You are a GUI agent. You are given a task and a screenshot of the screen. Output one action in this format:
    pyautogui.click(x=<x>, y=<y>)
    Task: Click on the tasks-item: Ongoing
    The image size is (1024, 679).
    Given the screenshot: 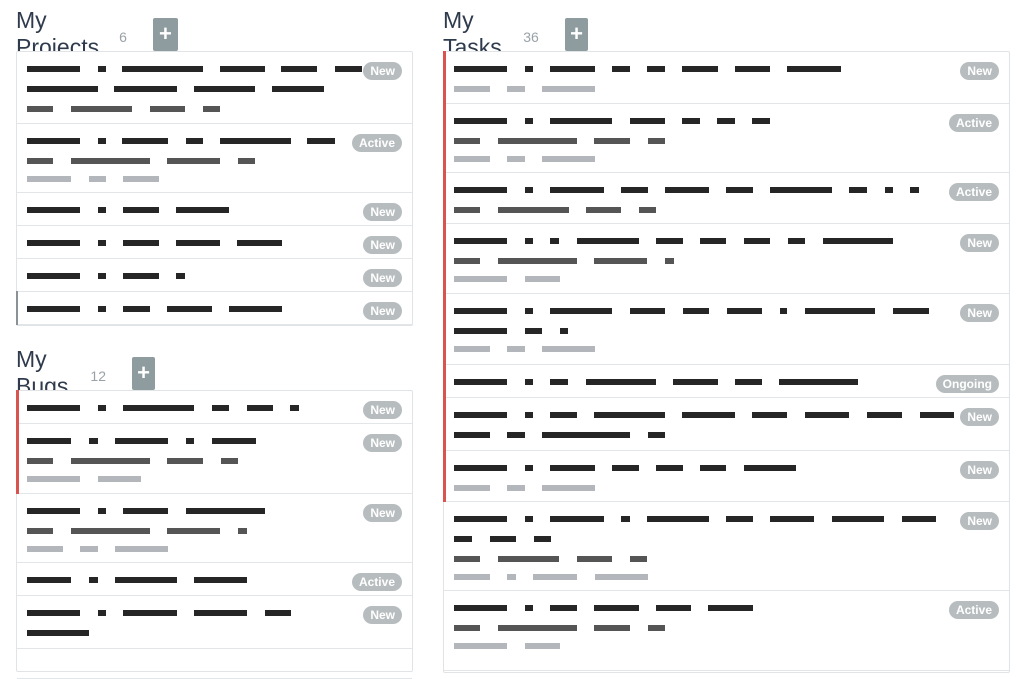 What is the action you would take?
    pyautogui.click(x=726, y=381)
    